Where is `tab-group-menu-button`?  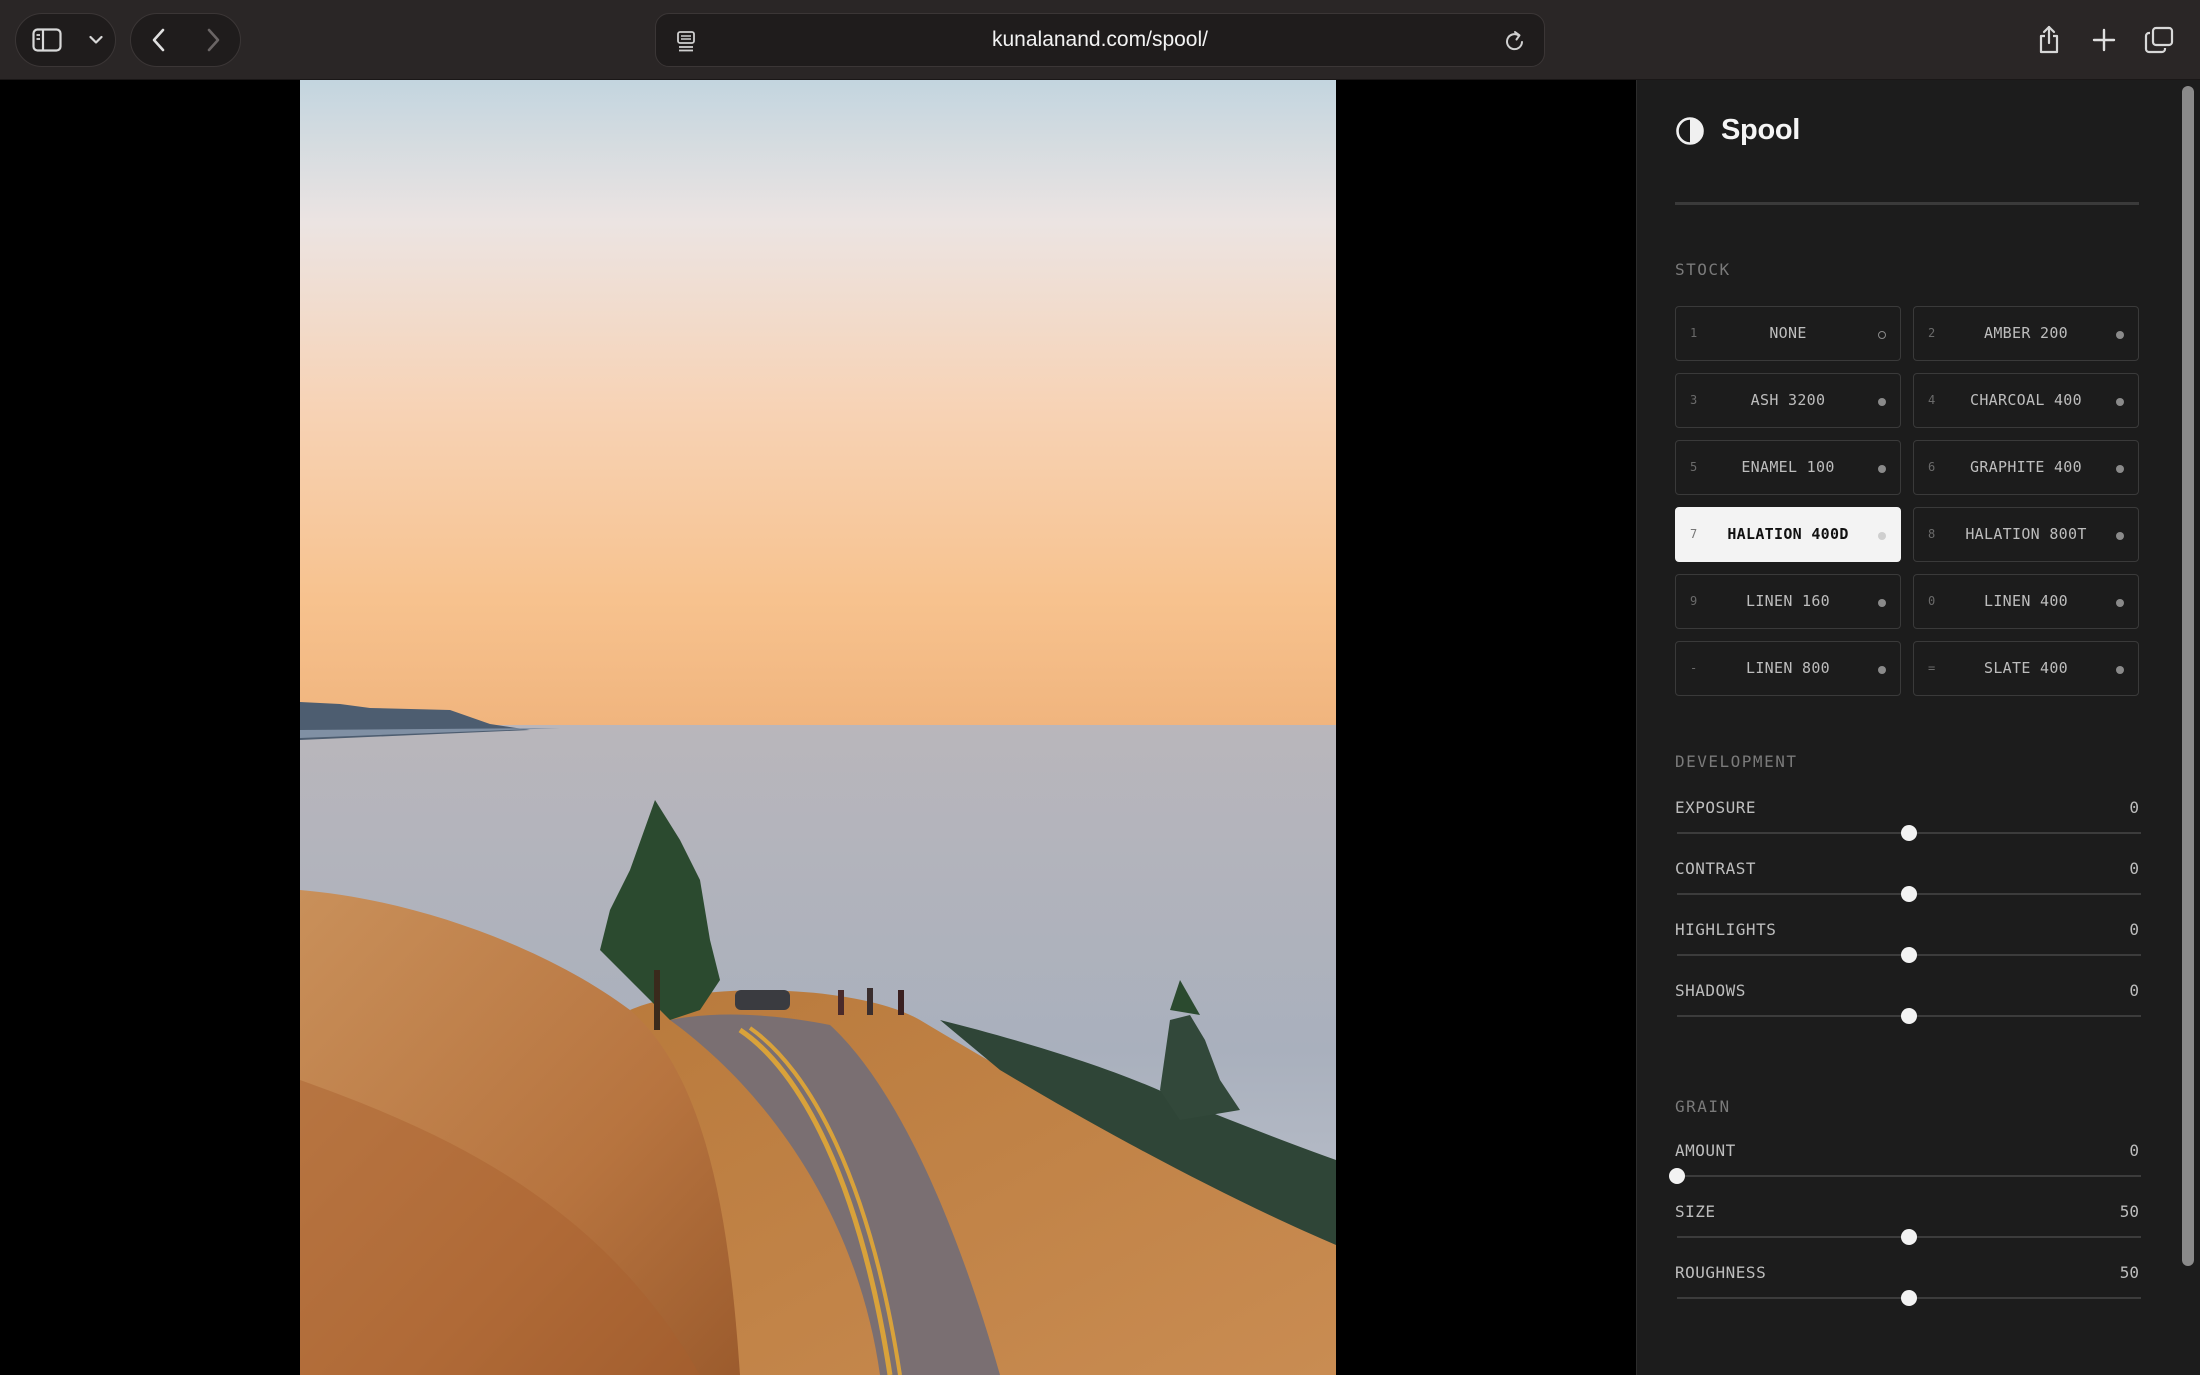
tab-group-menu-button is located at coordinates (96, 40).